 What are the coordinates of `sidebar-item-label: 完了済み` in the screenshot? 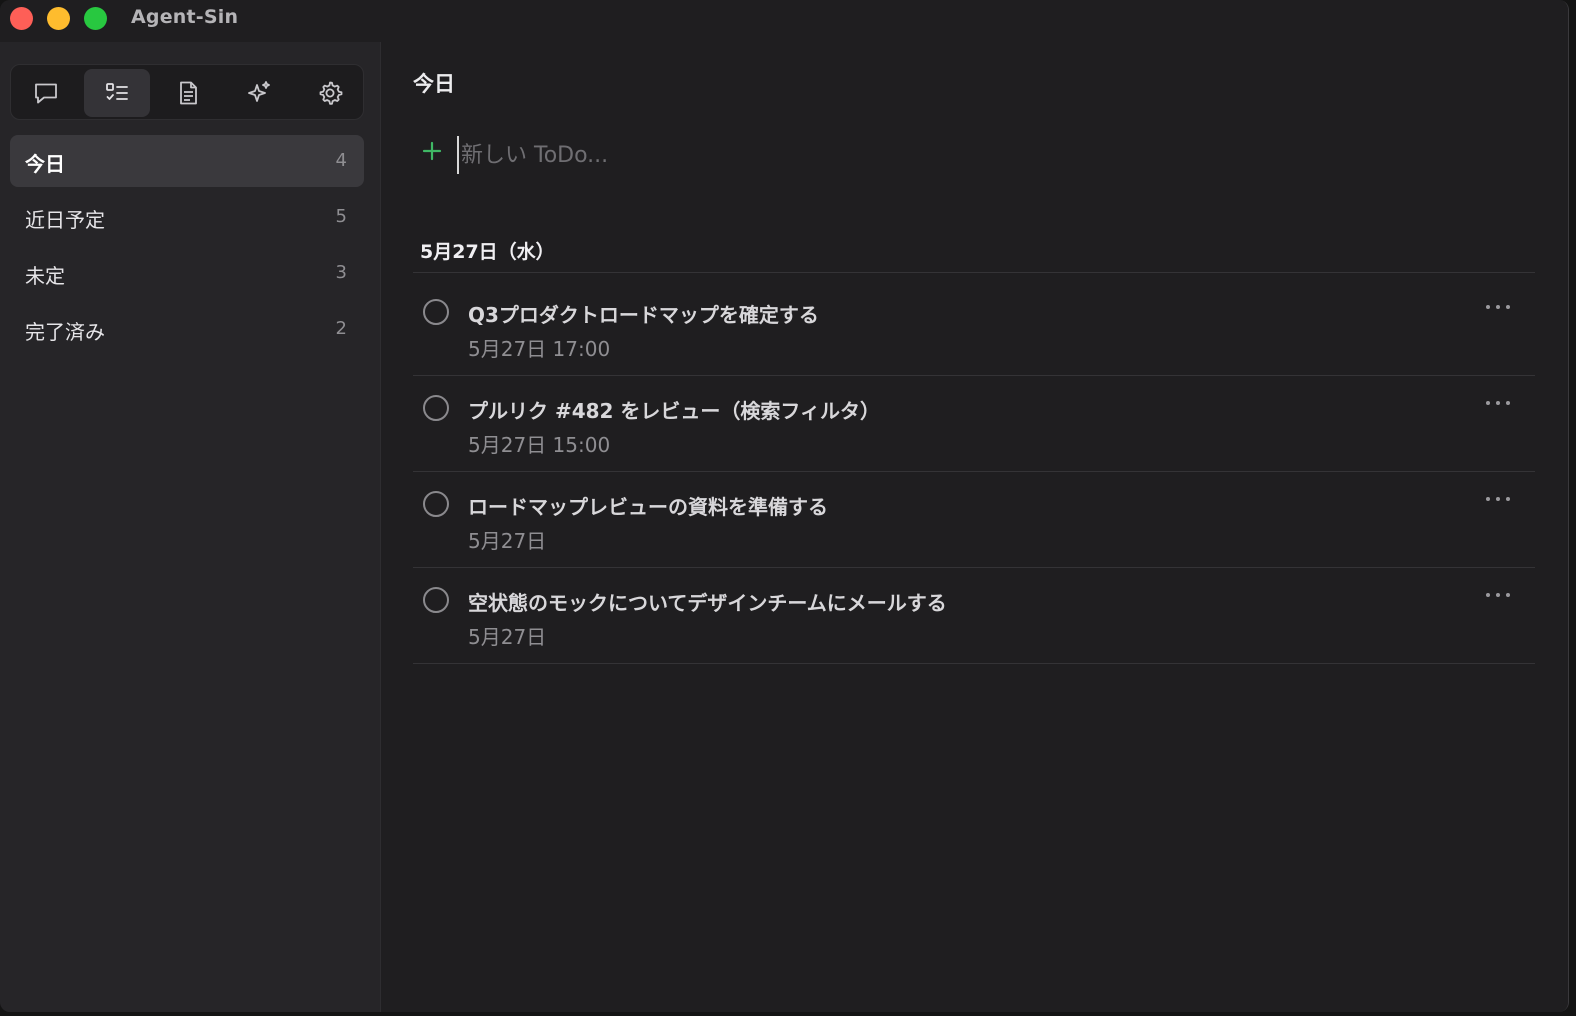 It's located at (65, 332).